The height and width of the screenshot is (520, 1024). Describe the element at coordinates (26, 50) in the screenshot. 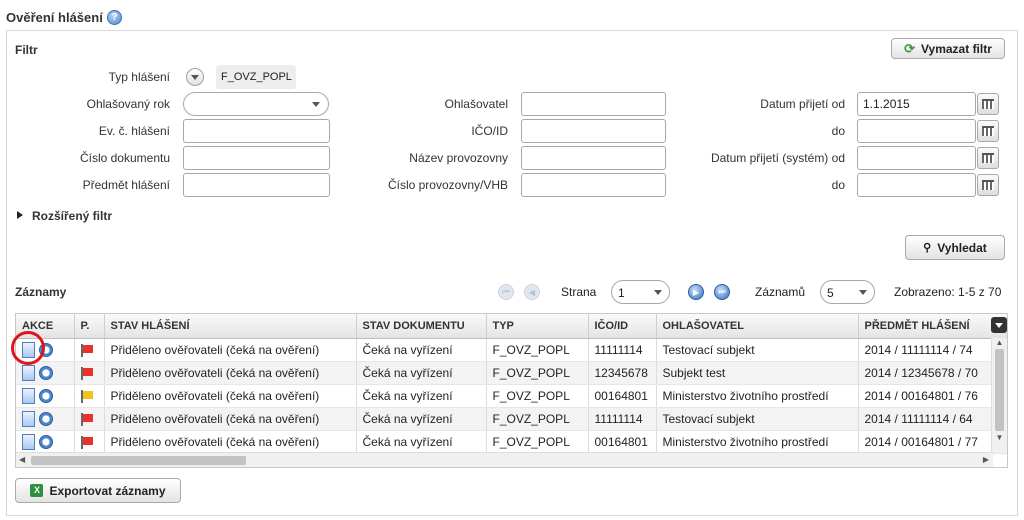

I see `filter-title: Filtr` at that location.